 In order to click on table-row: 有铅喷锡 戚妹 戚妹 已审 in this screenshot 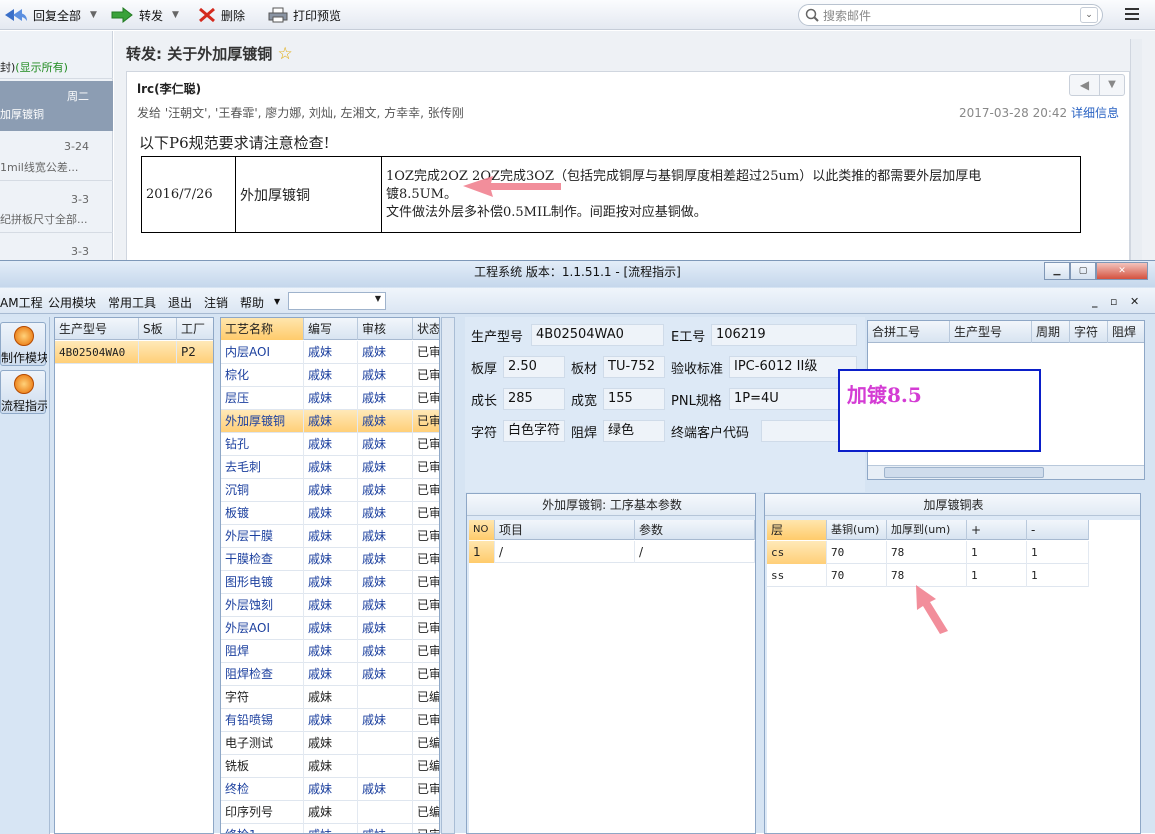, I will do `click(330, 720)`.